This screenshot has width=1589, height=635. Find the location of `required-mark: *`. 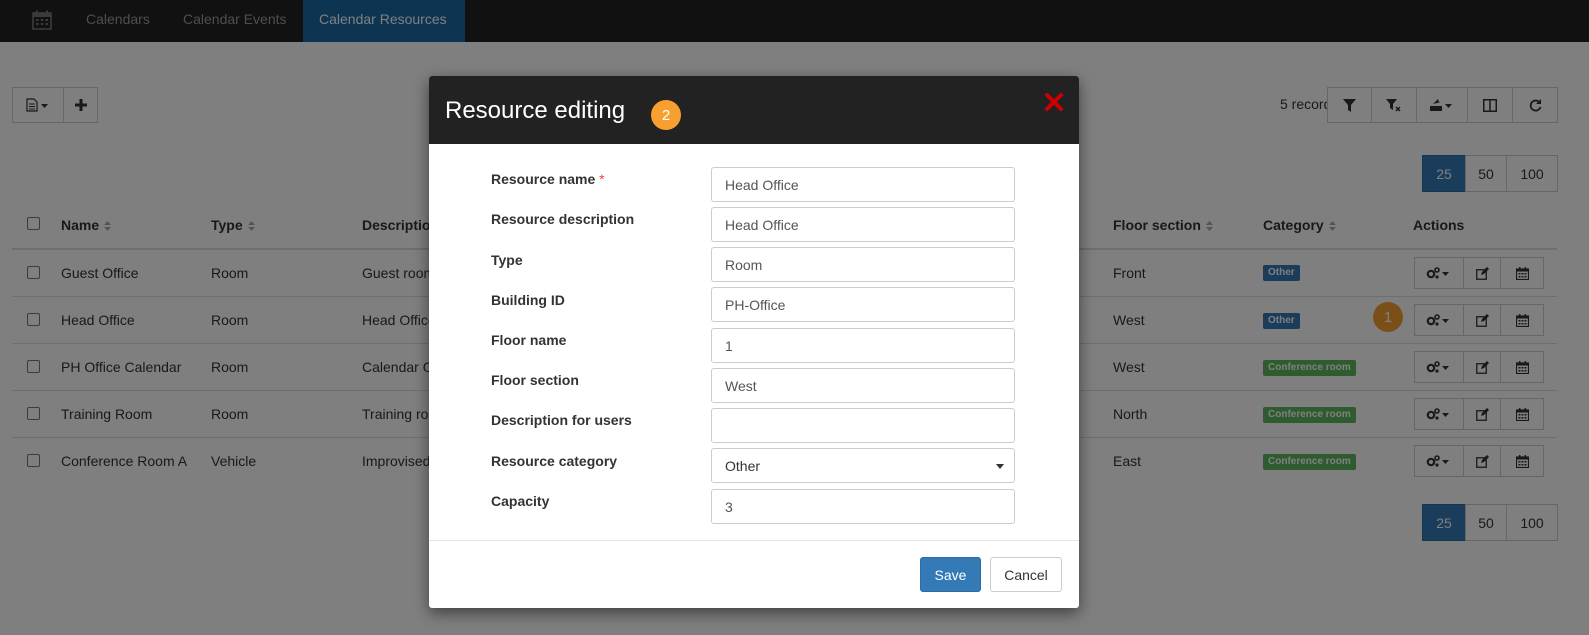

required-mark: * is located at coordinates (602, 179).